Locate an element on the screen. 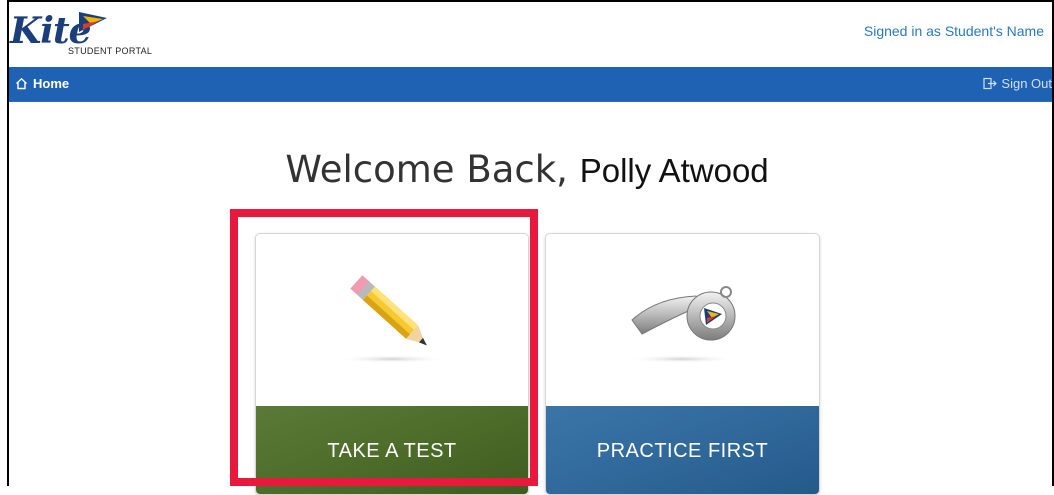 The height and width of the screenshot is (495, 1054). practice-first-label: PRACTICE FIRST is located at coordinates (682, 450).